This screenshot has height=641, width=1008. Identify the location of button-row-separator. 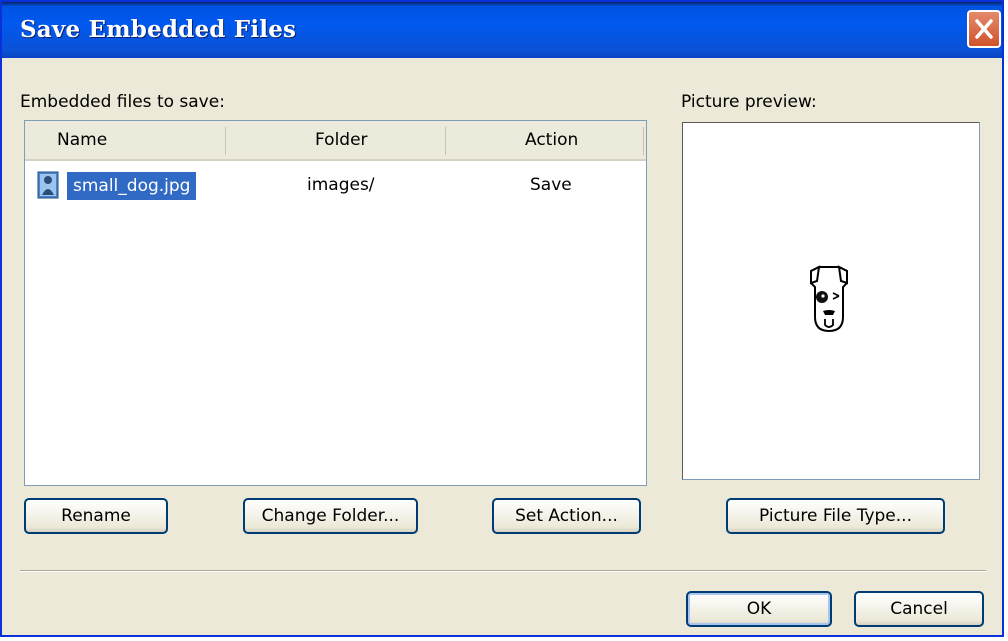
(503, 571).